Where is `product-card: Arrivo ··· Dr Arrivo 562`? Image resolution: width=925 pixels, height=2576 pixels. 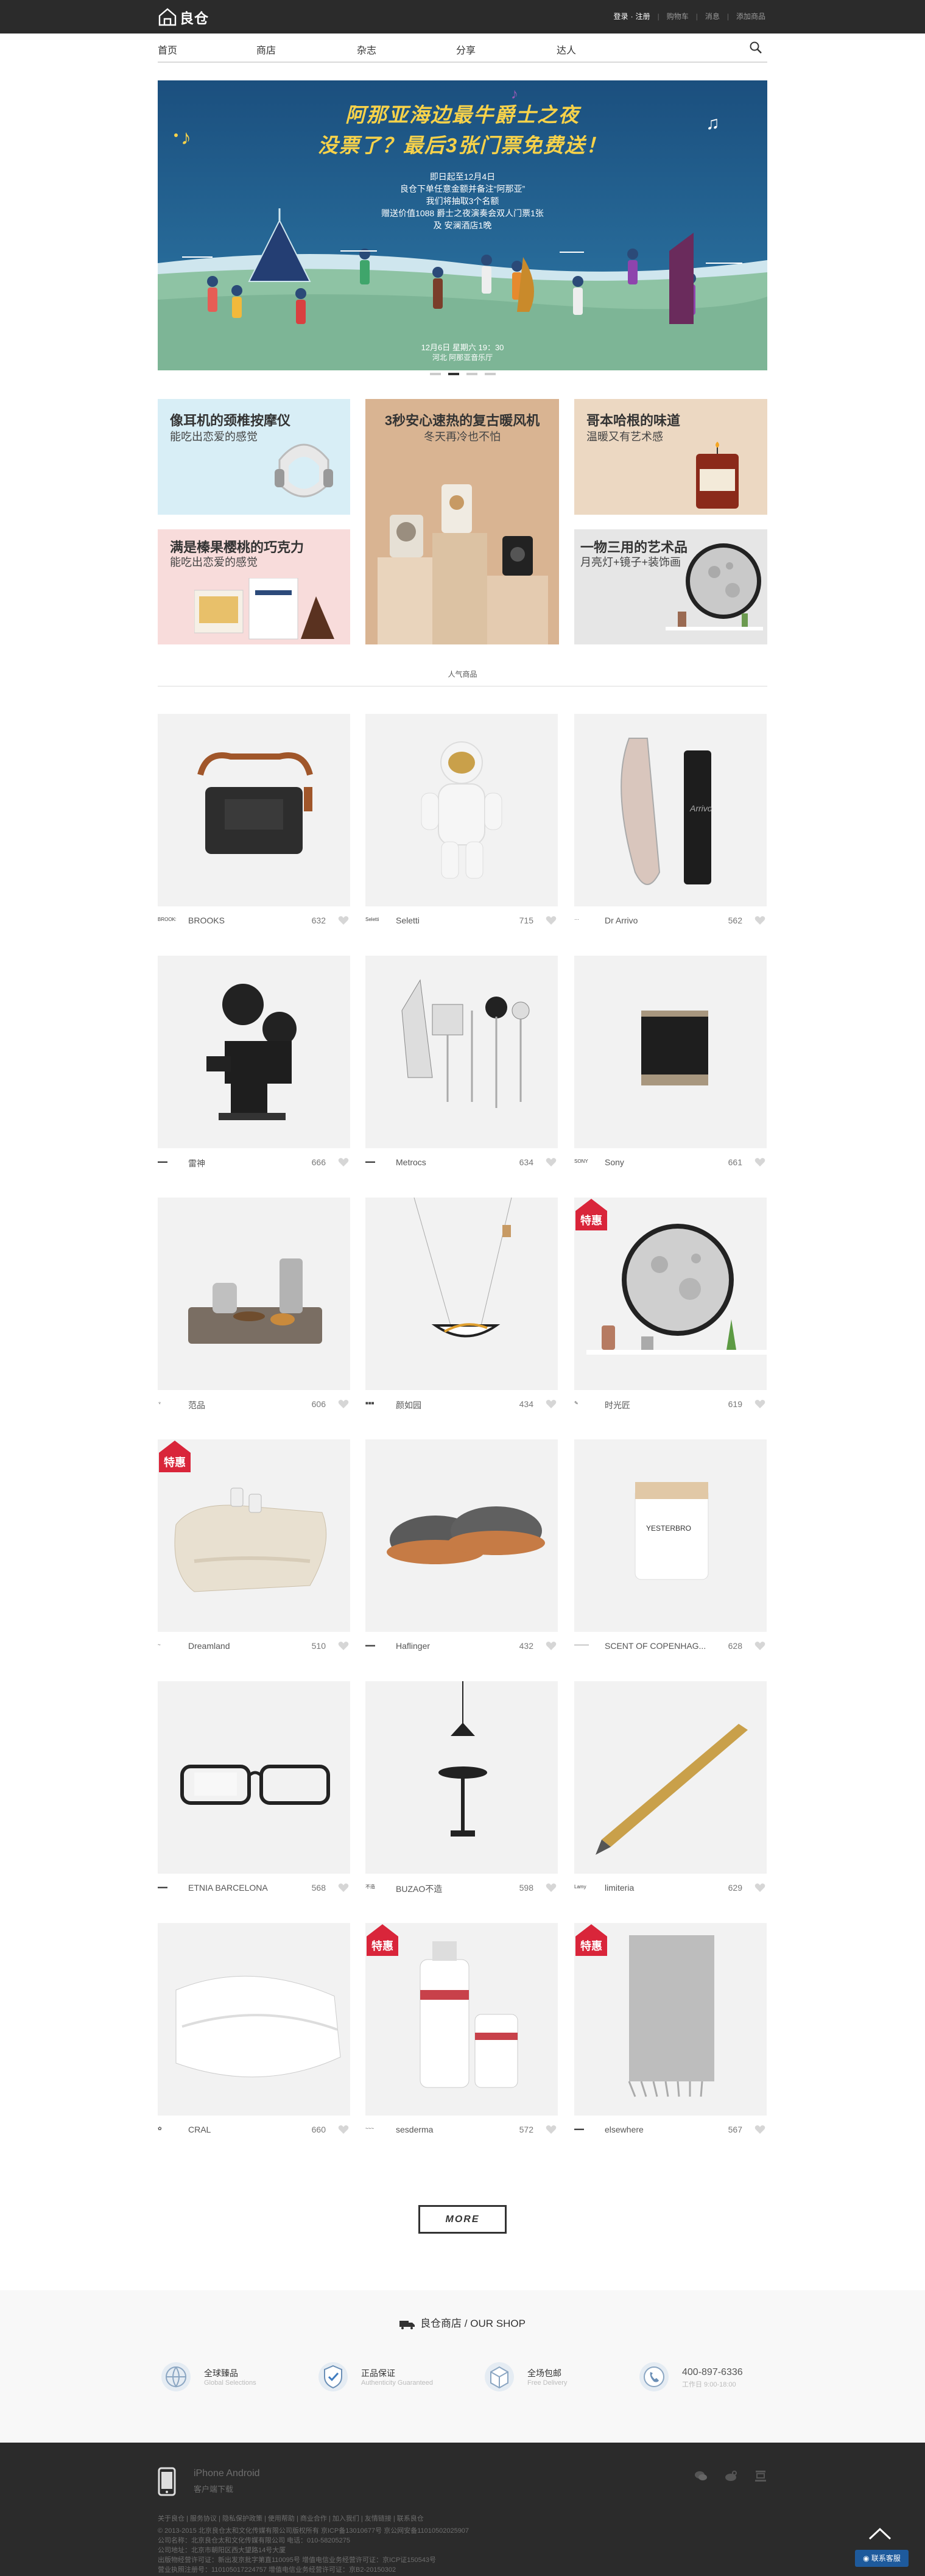
product-card: Arrivo ··· Dr Arrivo 562 is located at coordinates (670, 819).